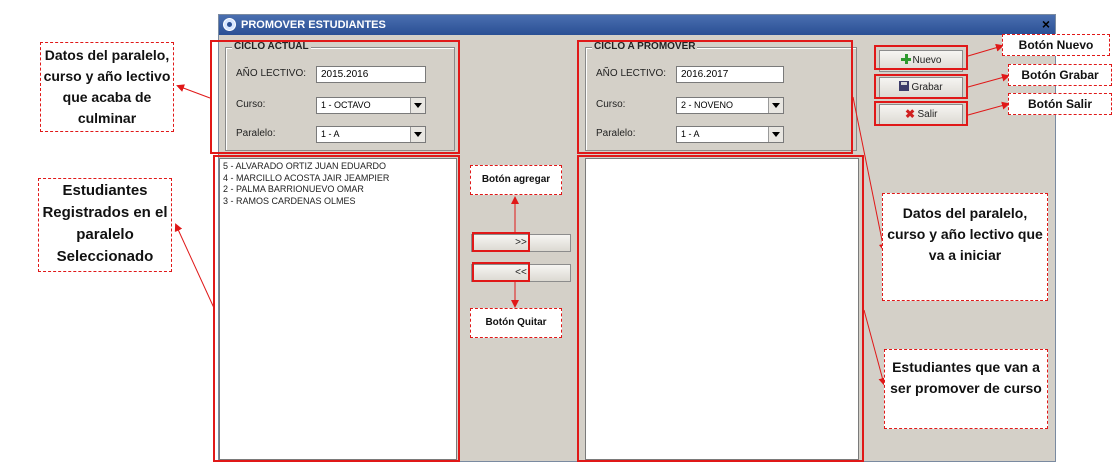  I want to click on arrow-boton-nuevo, so click(985, 50).